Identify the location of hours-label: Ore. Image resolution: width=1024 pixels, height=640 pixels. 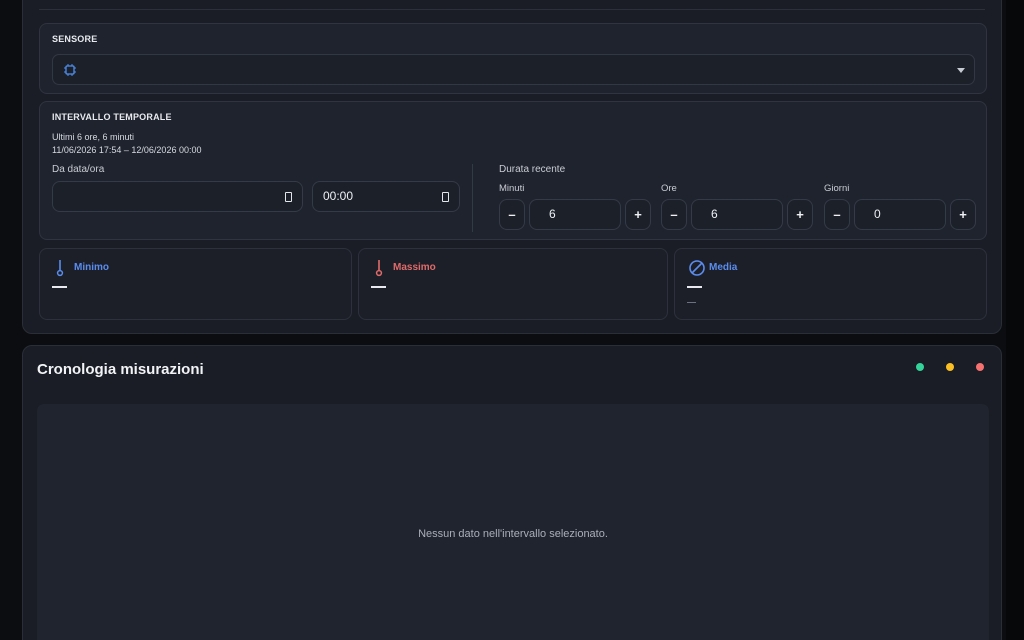
(669, 188).